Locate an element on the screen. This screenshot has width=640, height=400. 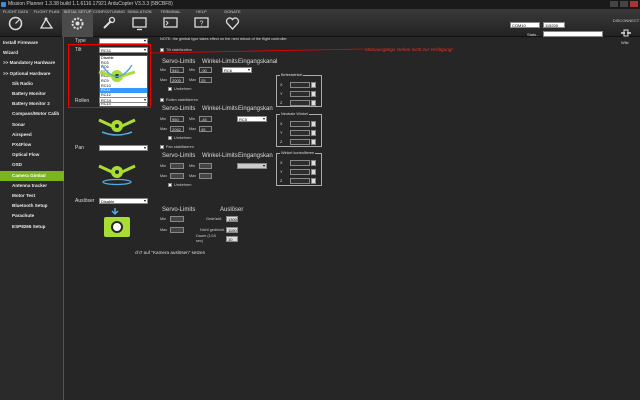
toolbar-terminal: TERMINAL is located at coordinates (170, 23).